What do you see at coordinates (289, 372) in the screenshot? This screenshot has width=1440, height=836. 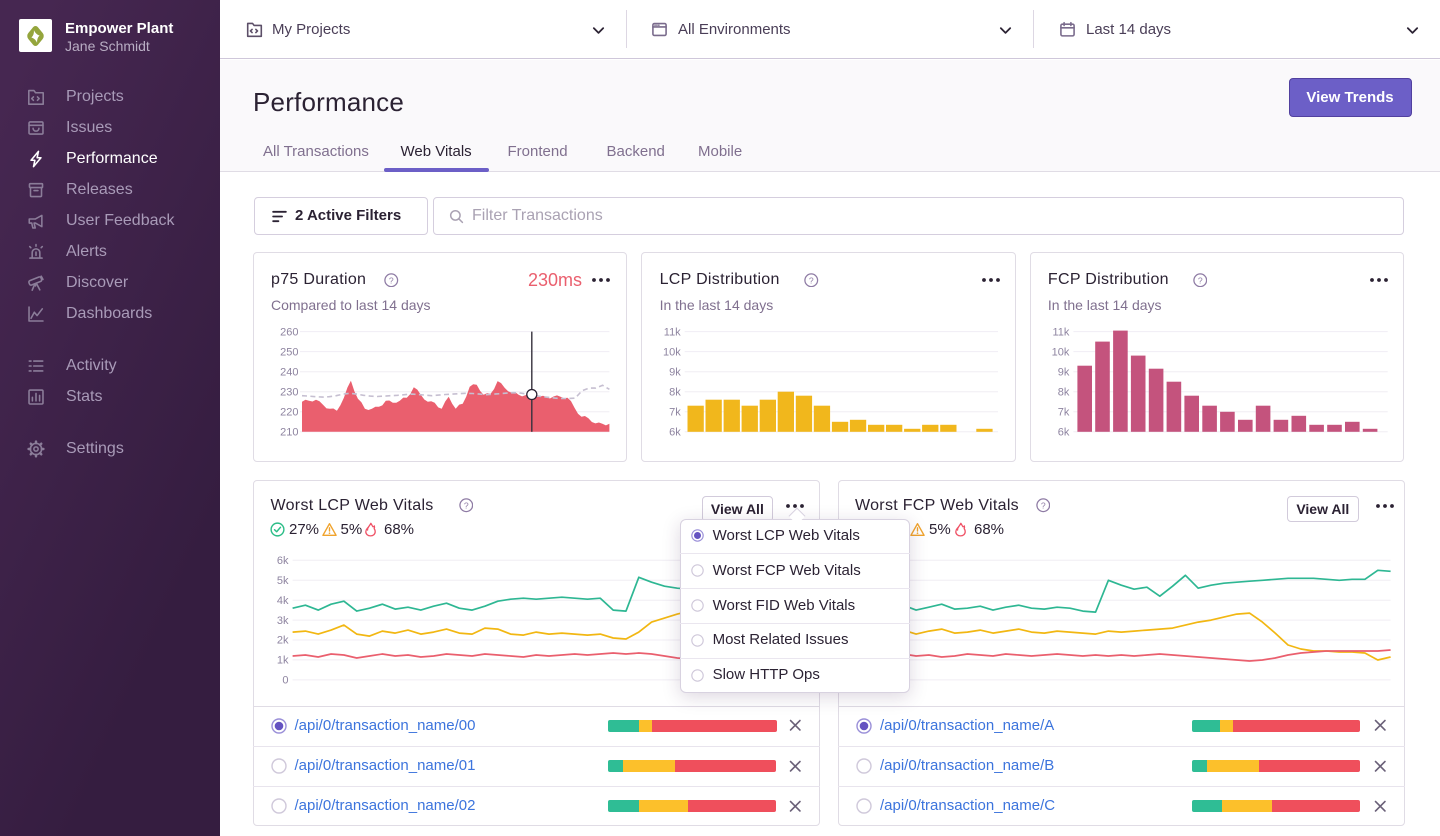 I see `svg-text: 240` at bounding box center [289, 372].